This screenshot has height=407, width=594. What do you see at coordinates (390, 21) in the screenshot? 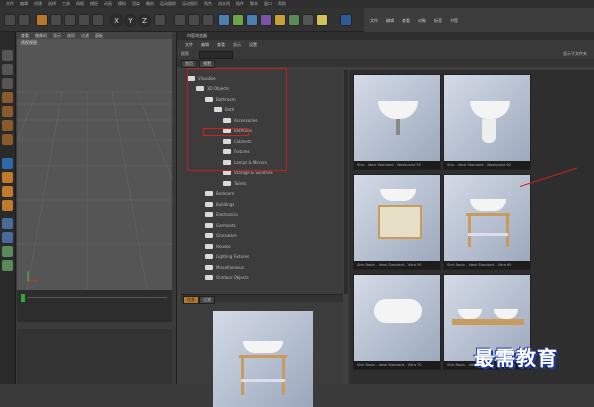
I see `om-menu-edit: 编辑` at bounding box center [390, 21].